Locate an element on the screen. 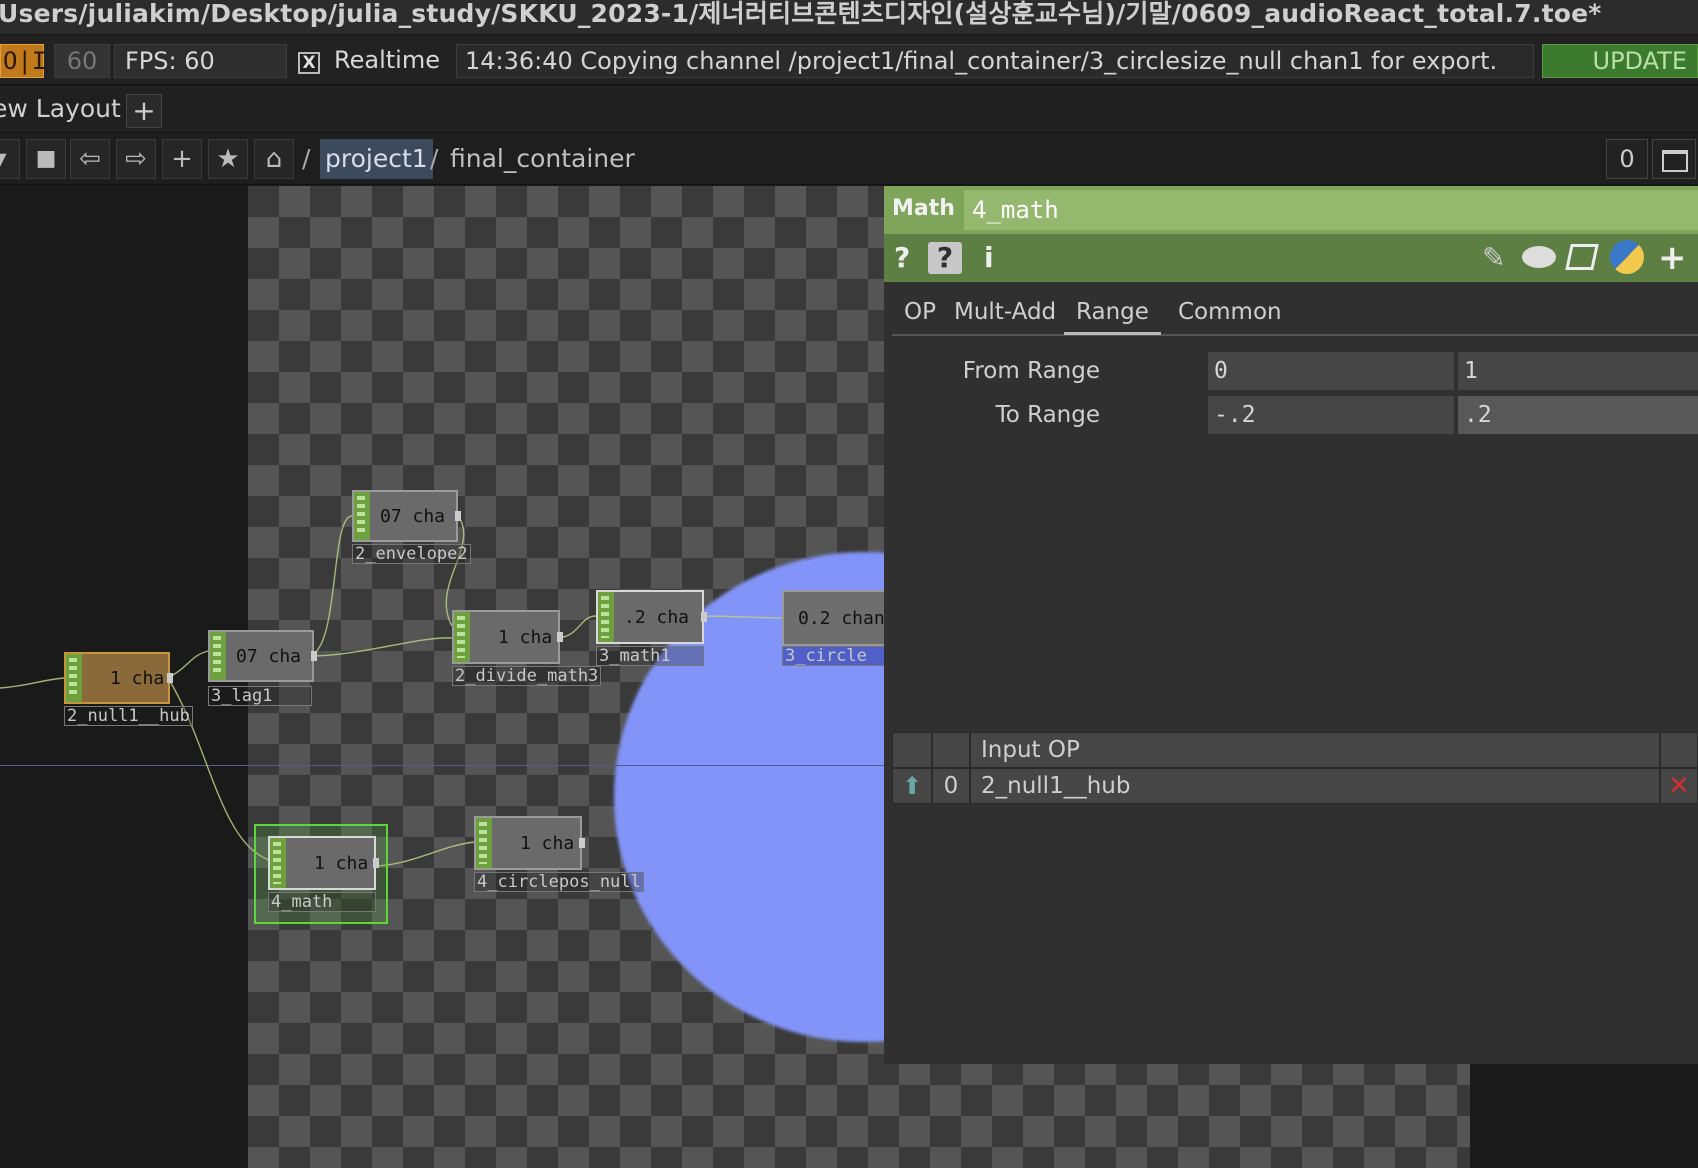  from-range-max-field: 1 is located at coordinates (1578, 371).